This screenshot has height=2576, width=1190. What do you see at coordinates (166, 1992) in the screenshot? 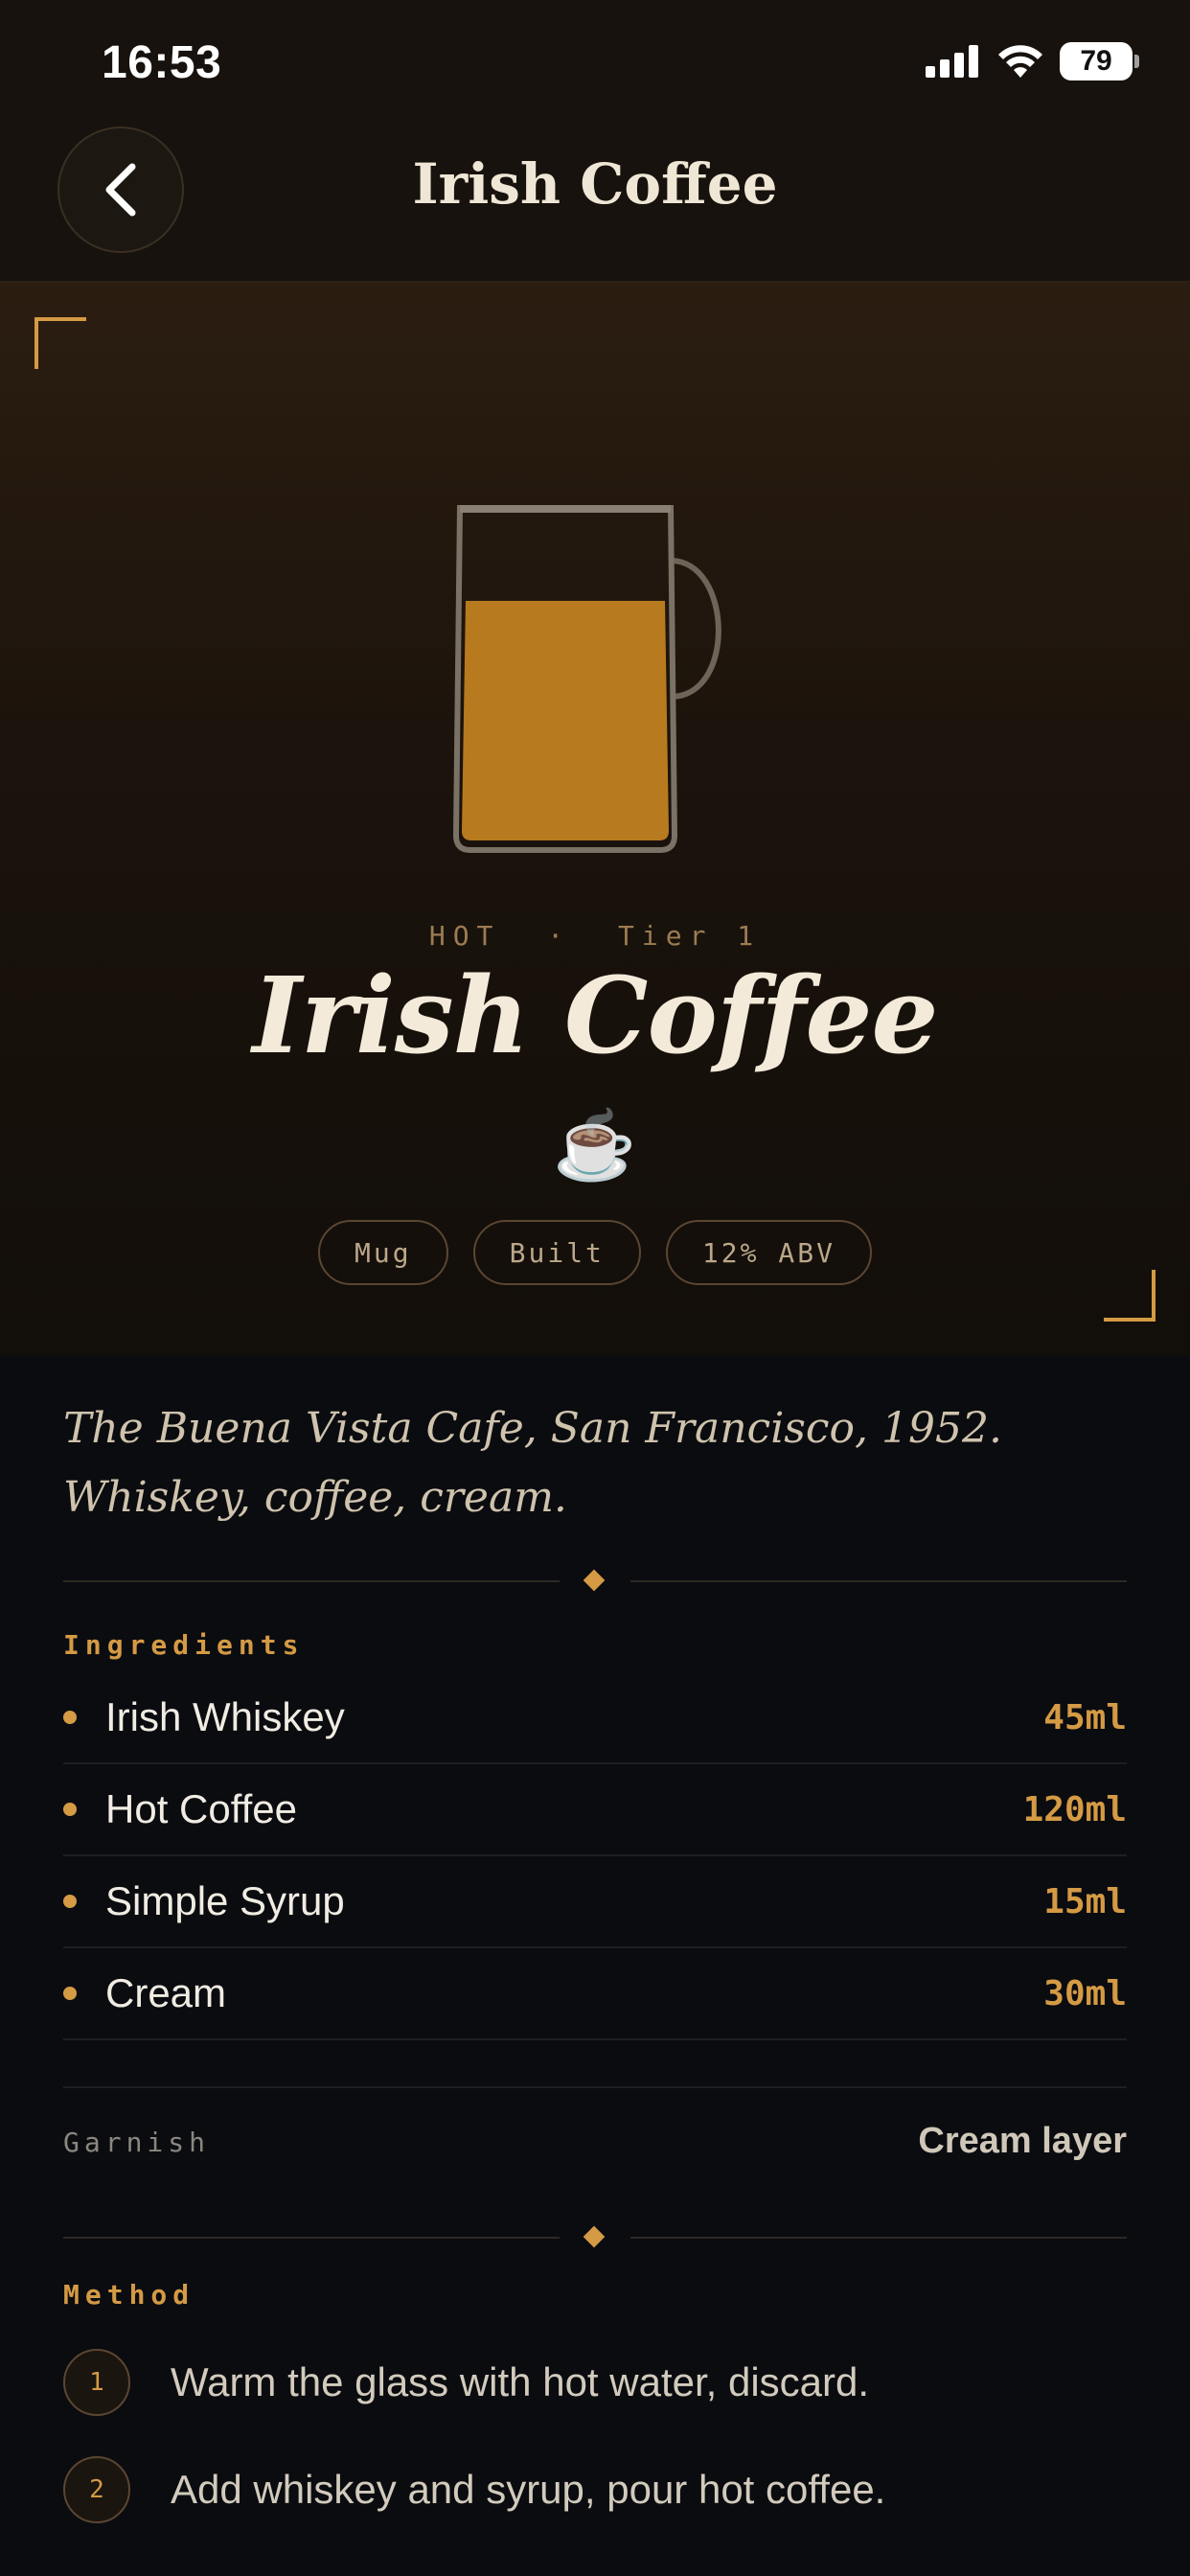
I see `ingredient-name: Cream` at bounding box center [166, 1992].